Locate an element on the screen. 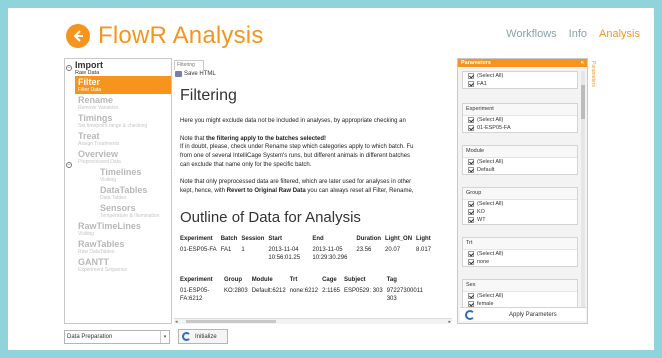 The width and height of the screenshot is (662, 358). workflow-step-gantt: GANTT Experiment Sequence is located at coordinates (123, 265).